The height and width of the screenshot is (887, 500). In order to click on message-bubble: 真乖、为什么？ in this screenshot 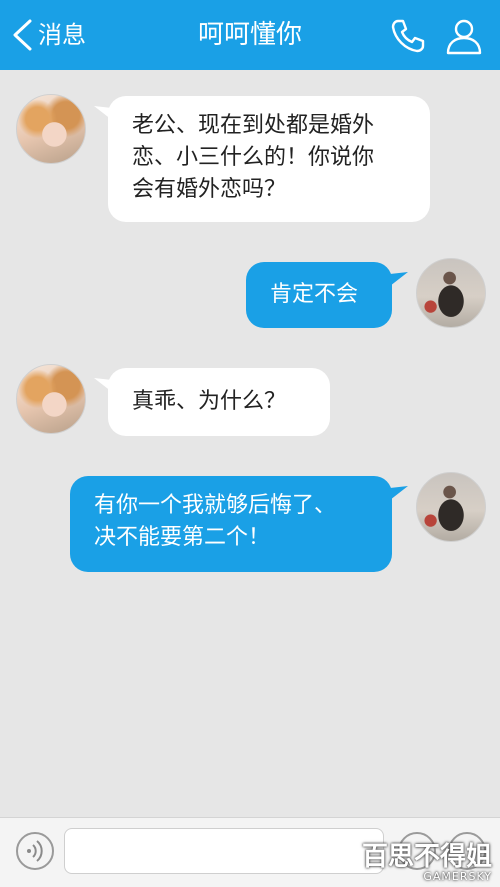, I will do `click(219, 402)`.